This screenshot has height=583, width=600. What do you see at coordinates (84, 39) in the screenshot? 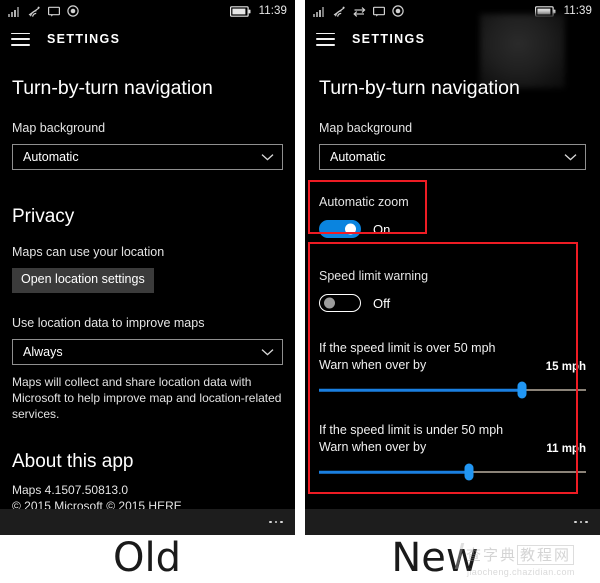
I see `app-title-old: SETTINGS` at bounding box center [84, 39].